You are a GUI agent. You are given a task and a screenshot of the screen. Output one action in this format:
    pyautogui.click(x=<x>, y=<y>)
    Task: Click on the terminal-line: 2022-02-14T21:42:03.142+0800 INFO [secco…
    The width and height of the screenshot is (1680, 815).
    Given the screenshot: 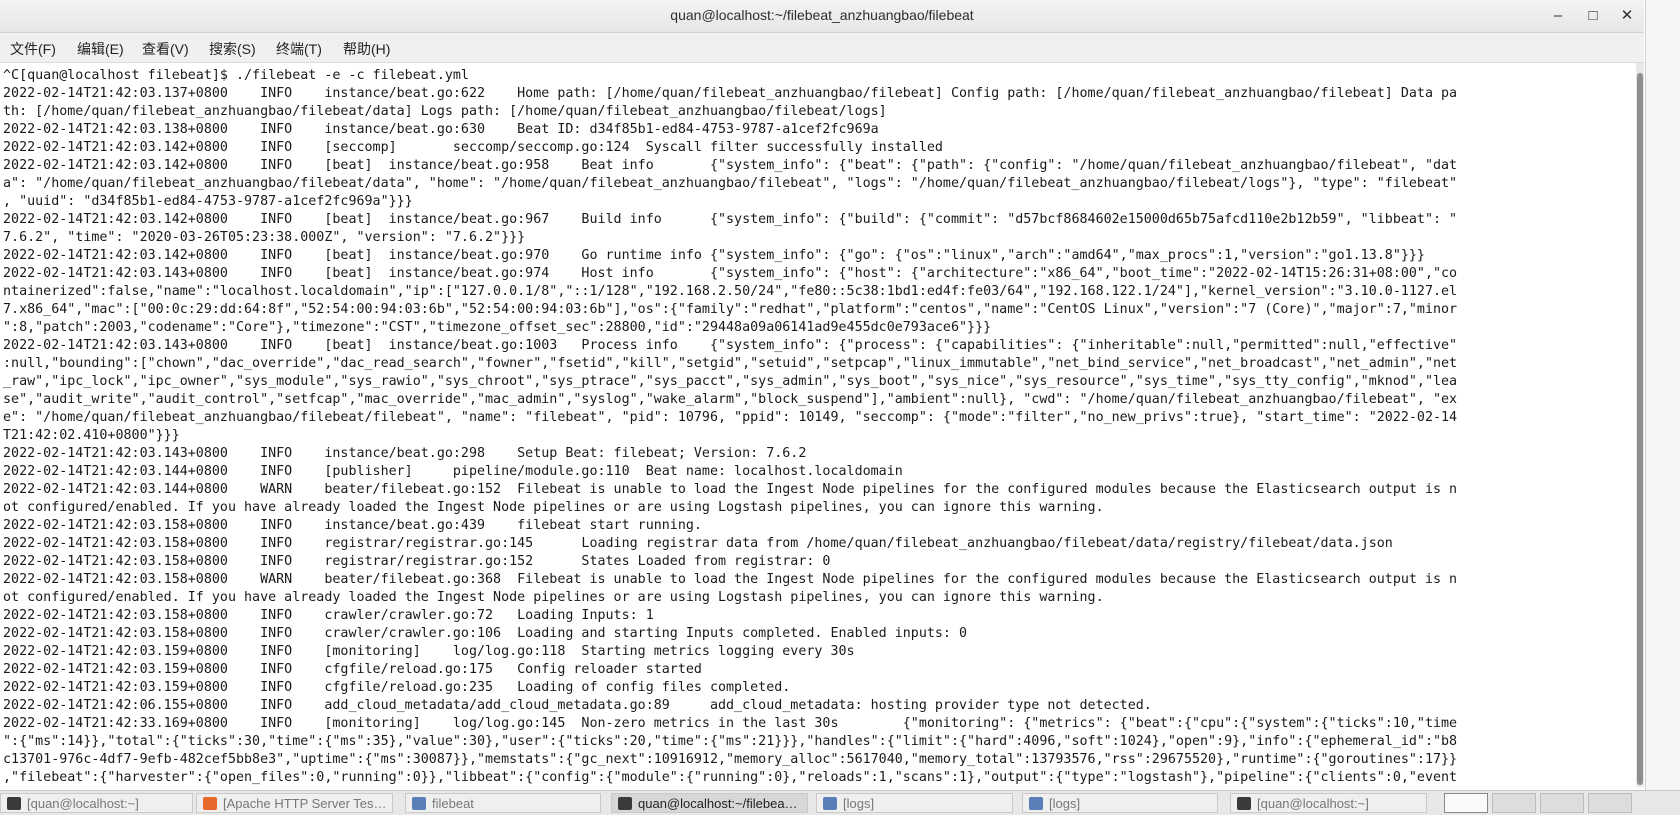 What is the action you would take?
    pyautogui.click(x=473, y=147)
    